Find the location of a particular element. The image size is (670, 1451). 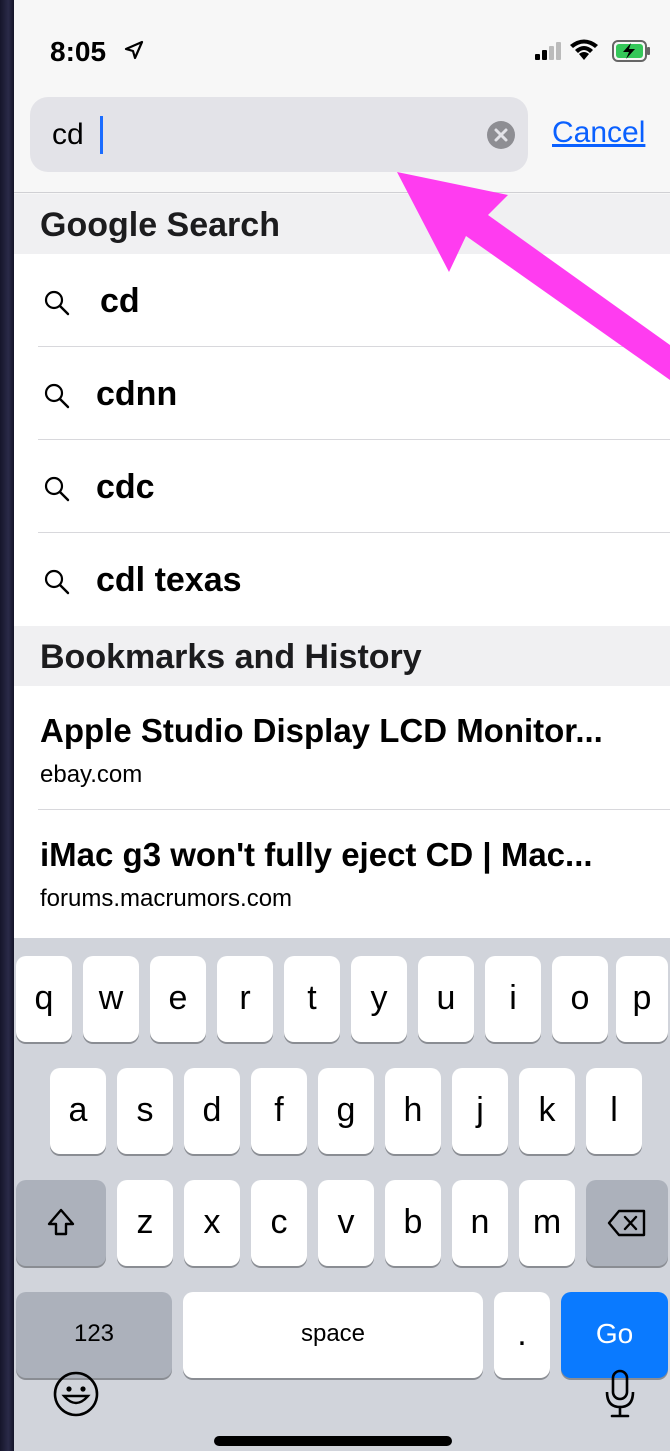

suggestion-label: cdnn is located at coordinates (137, 394).